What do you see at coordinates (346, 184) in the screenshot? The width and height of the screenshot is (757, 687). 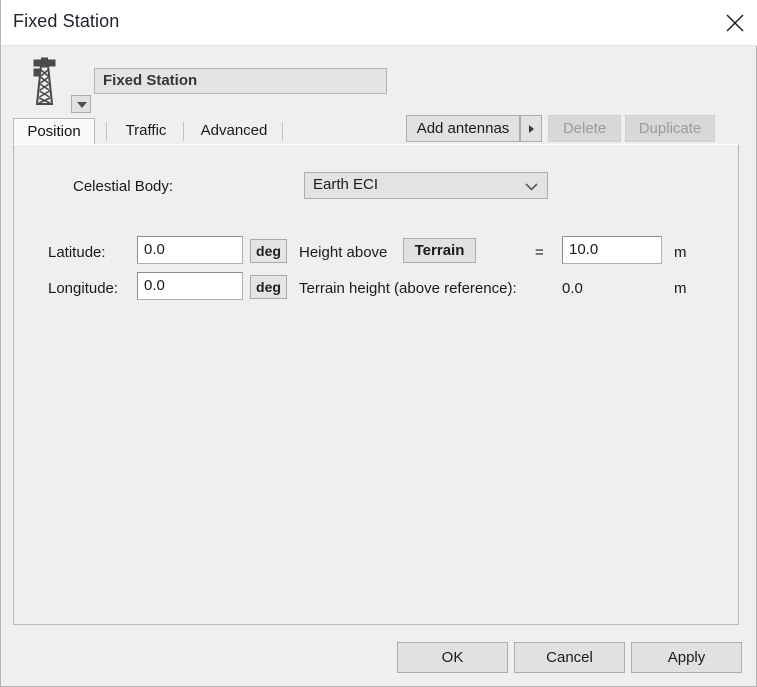 I see `celestial-body-value: Earth ECI` at bounding box center [346, 184].